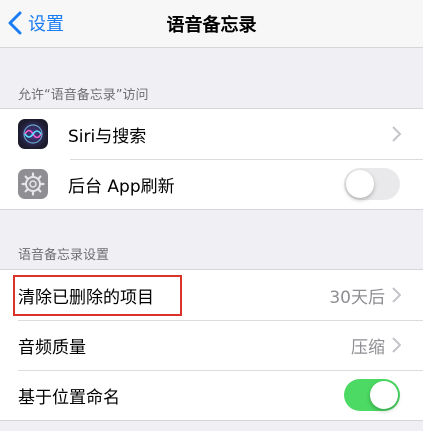 Image resolution: width=423 pixels, height=431 pixels. What do you see at coordinates (64, 255) in the screenshot?
I see `section-header-settings: 语音备忘录设置` at bounding box center [64, 255].